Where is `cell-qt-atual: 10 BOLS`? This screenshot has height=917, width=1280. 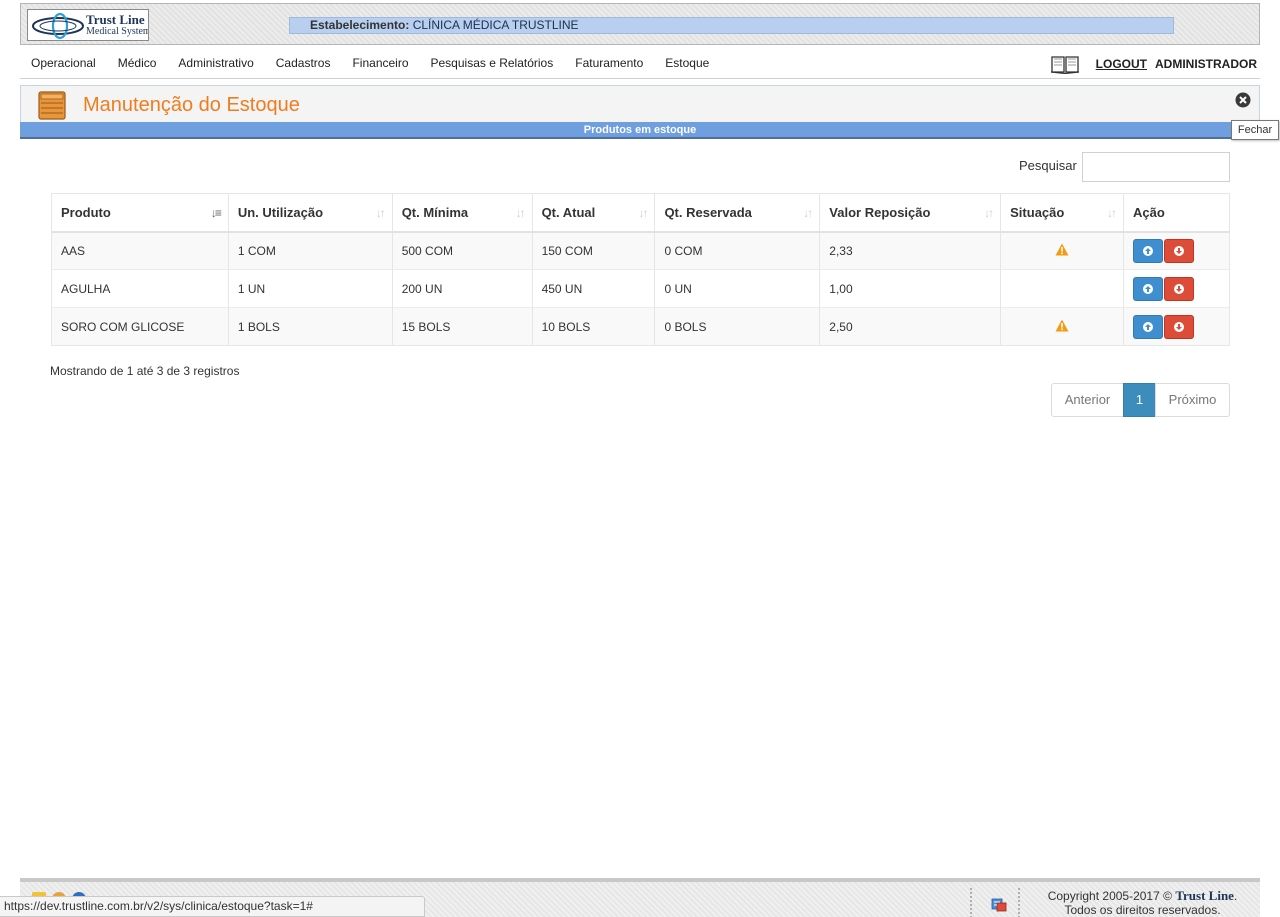
cell-qt-atual: 10 BOLS is located at coordinates (593, 326).